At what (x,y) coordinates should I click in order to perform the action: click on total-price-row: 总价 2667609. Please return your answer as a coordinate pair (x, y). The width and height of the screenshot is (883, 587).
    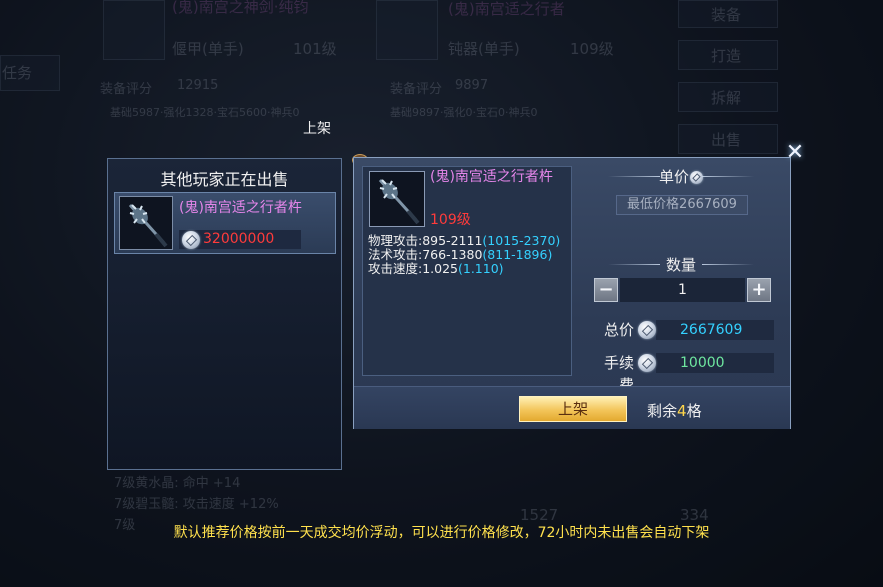
    Looking at the image, I should click on (685, 330).